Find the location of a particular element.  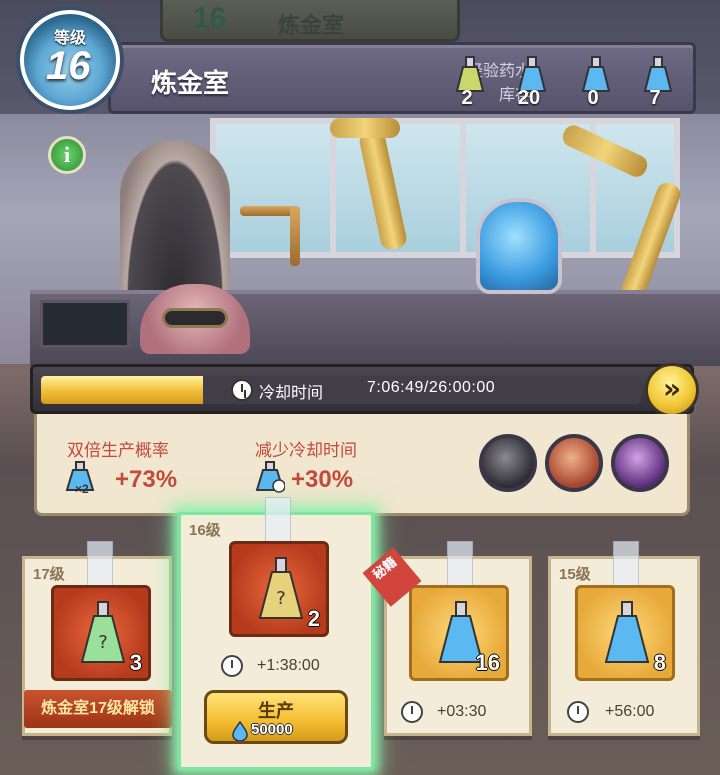

cooldown-time: 7:06:49/26:00:00 is located at coordinates (431, 387).